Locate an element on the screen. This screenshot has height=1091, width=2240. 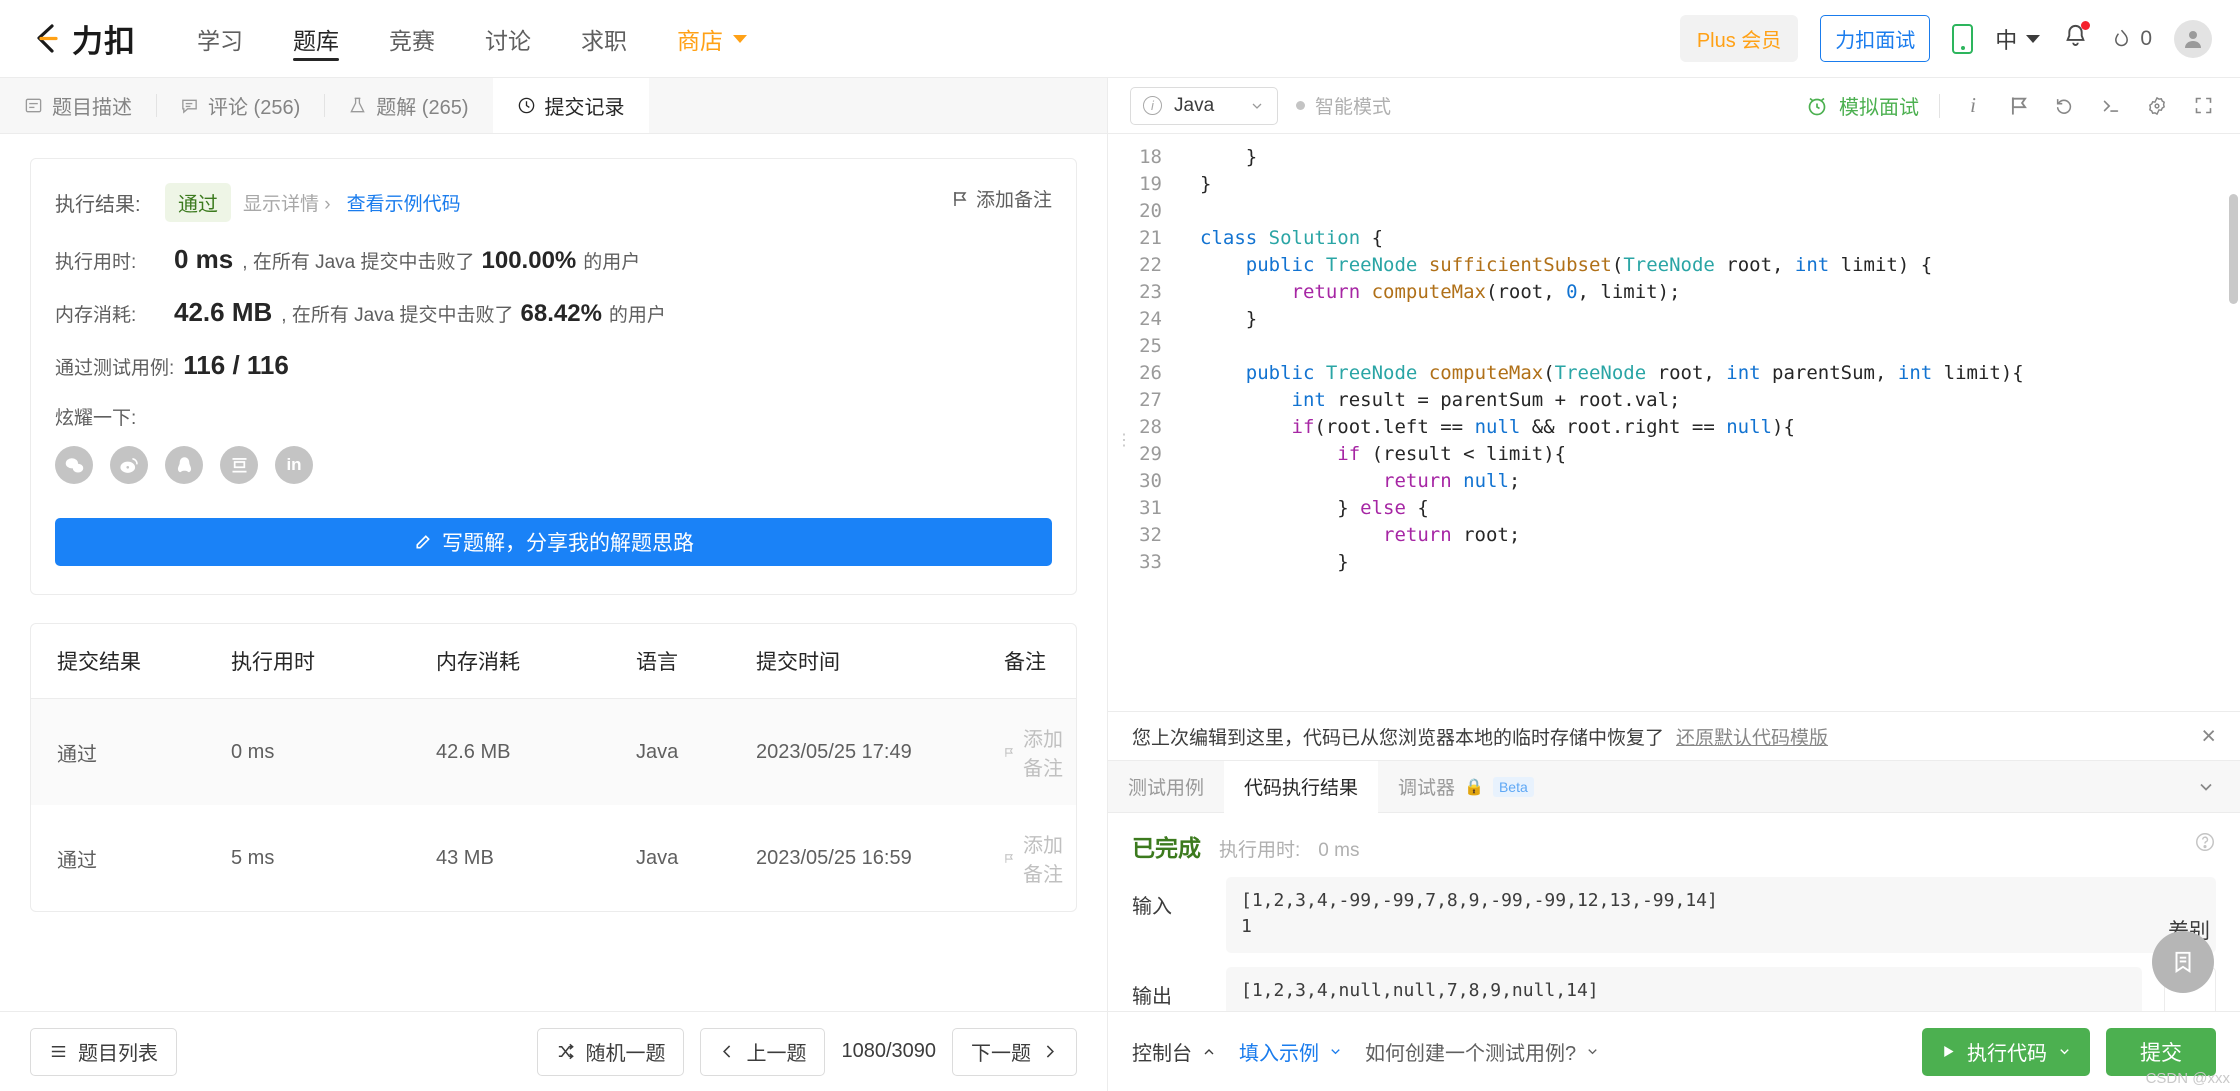
editor-tools: 模拟面试 i is located at coordinates (2010, 105).